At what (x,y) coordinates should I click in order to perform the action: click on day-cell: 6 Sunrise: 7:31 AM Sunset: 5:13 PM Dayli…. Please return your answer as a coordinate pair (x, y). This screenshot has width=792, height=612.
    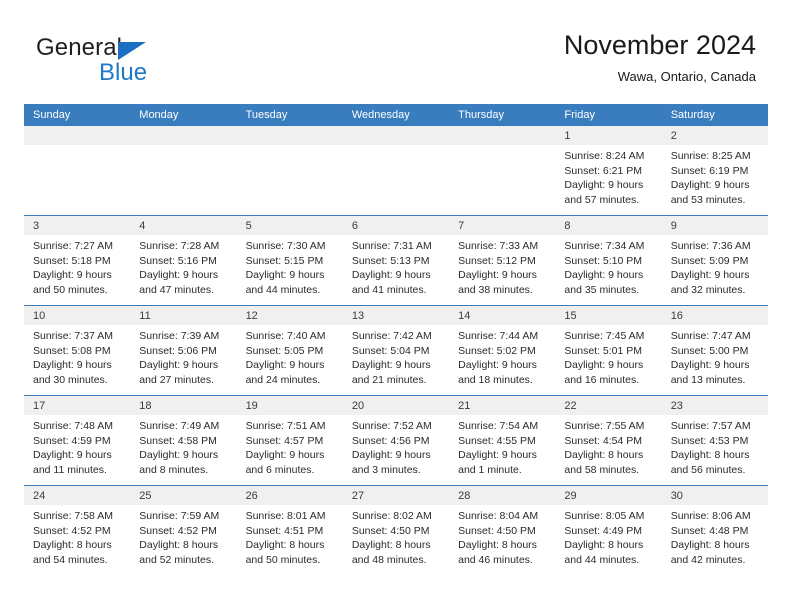
    Looking at the image, I should click on (396, 260).